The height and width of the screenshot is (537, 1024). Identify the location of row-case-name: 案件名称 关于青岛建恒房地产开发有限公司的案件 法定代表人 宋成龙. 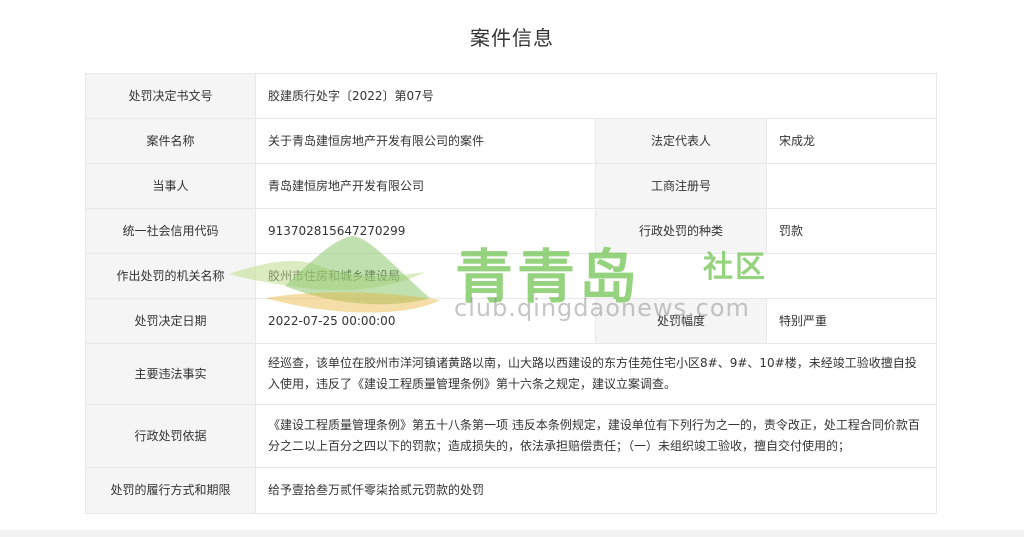
(511, 141).